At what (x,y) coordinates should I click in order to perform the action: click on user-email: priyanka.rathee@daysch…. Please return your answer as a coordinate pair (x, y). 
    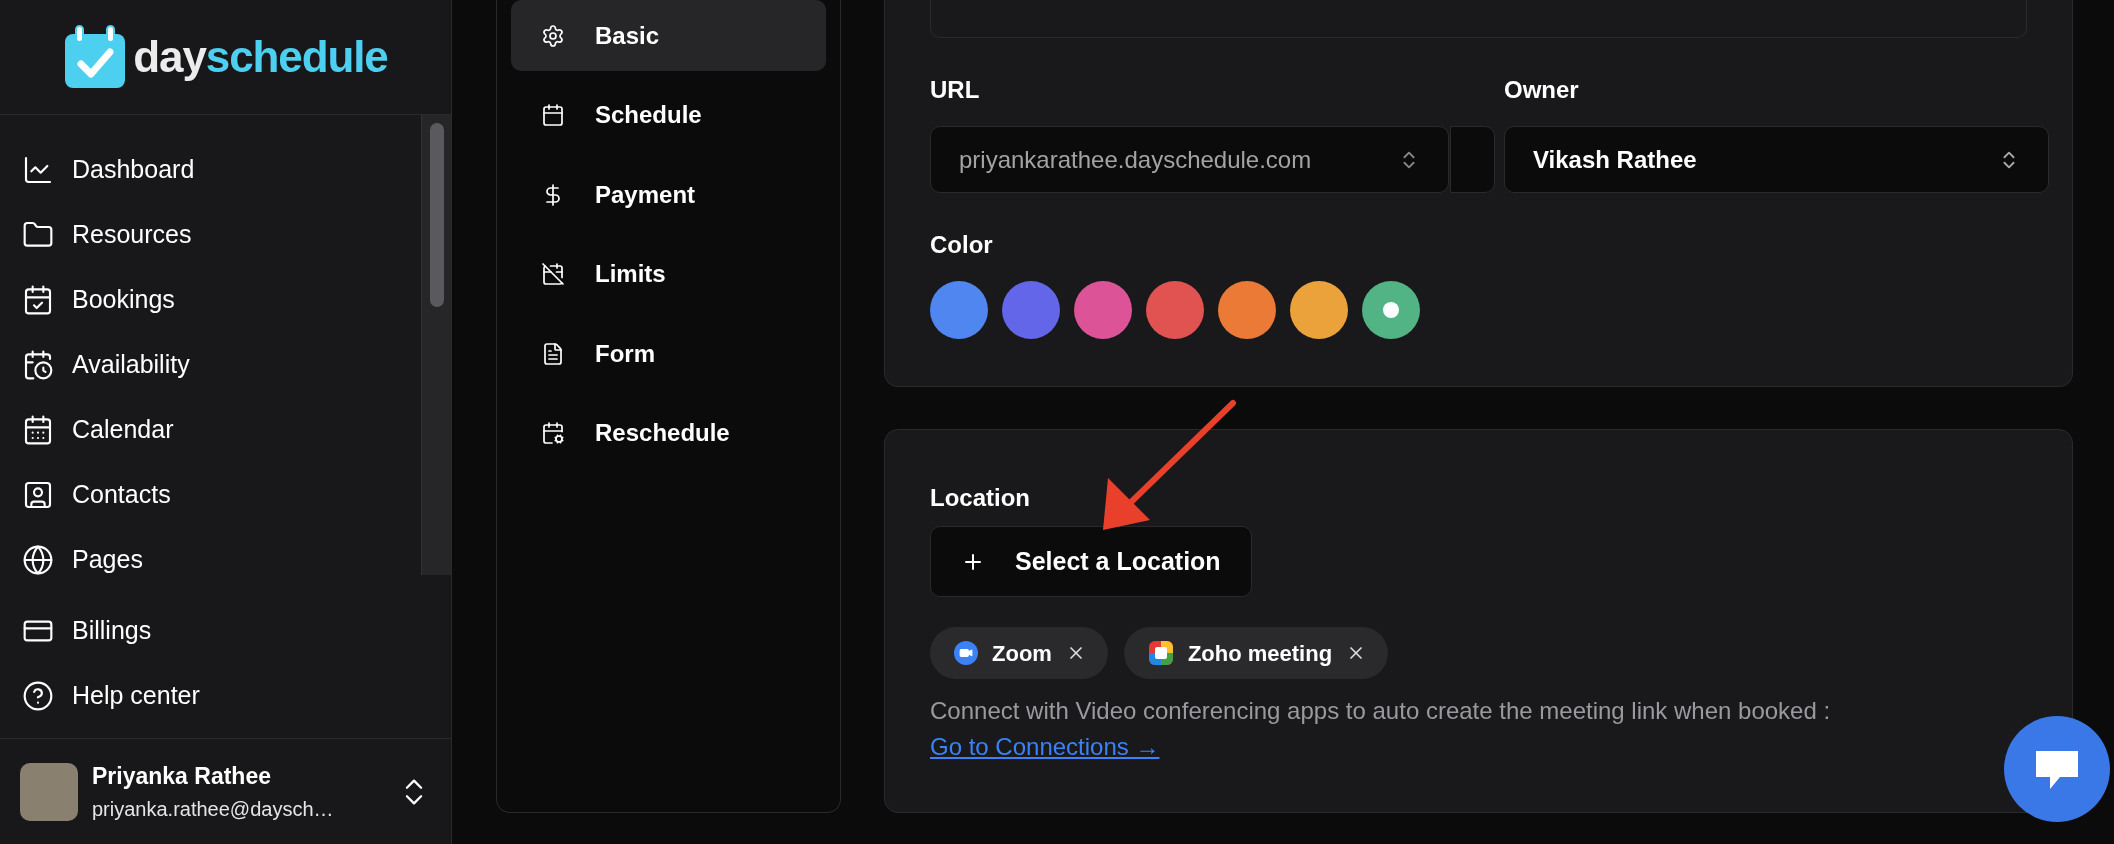
    Looking at the image, I should click on (213, 809).